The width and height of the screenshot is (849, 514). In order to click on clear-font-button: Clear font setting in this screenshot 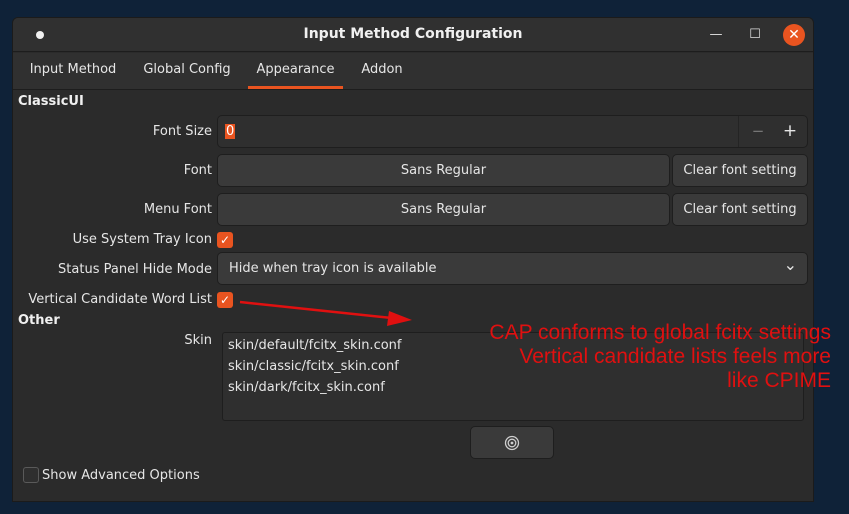, I will do `click(740, 170)`.